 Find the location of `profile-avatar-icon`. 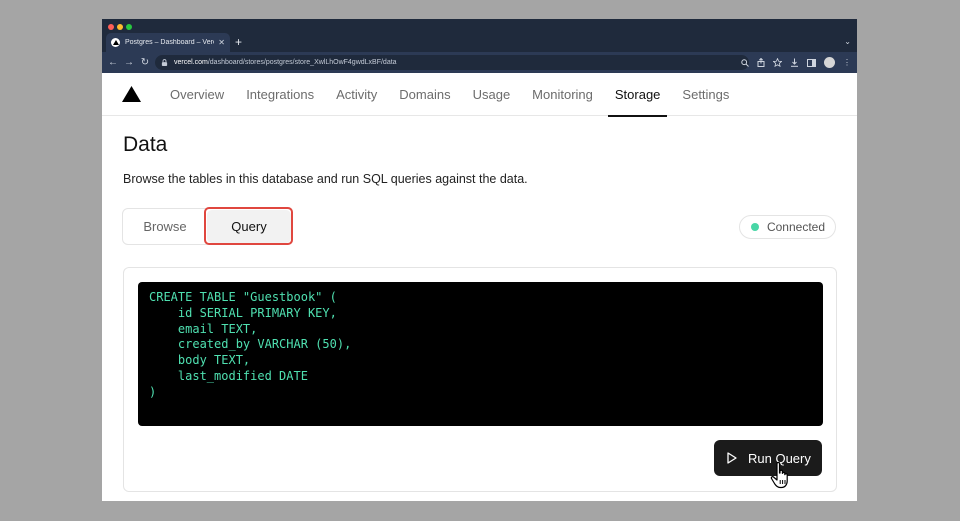

profile-avatar-icon is located at coordinates (829, 62).